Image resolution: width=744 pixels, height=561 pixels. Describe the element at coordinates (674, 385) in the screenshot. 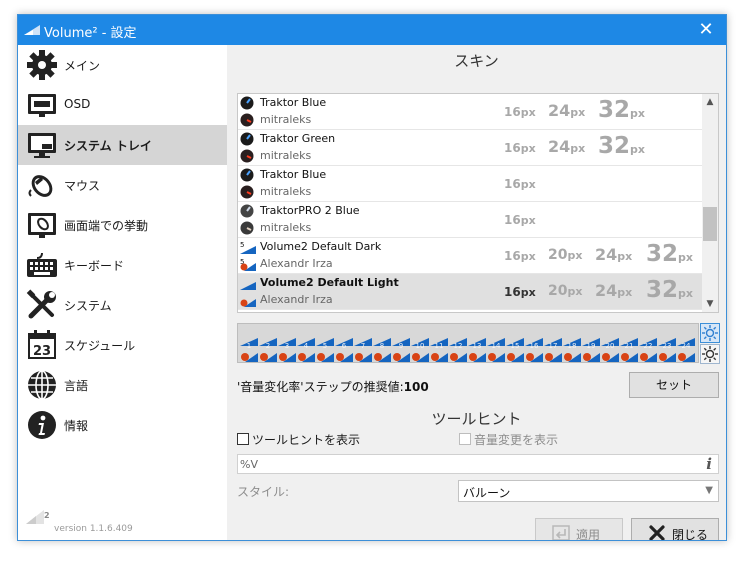

I see `set-button: セット` at that location.